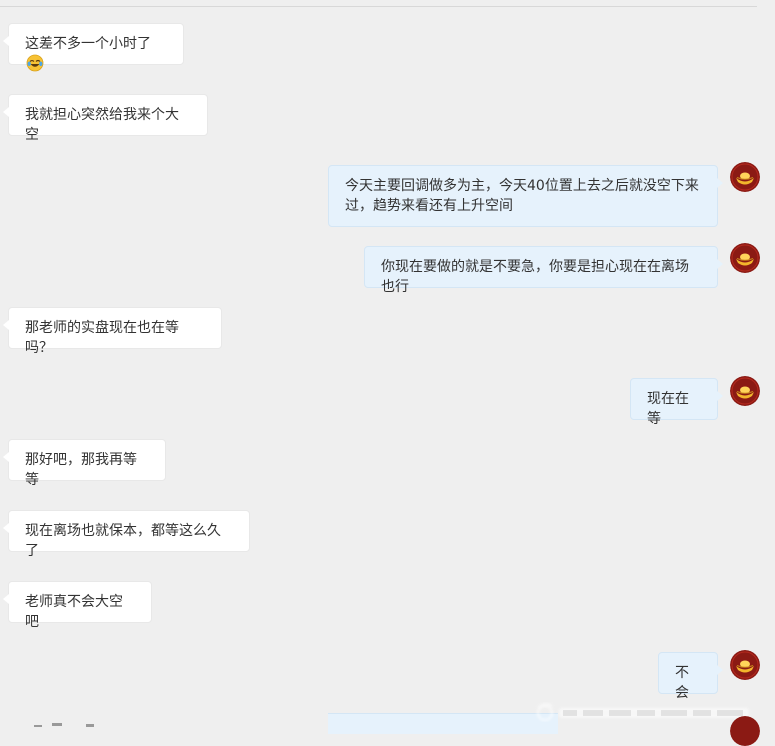  I want to click on message-text: 你现在要做的就是不要急，你要是担心现在在离场也行, so click(535, 277).